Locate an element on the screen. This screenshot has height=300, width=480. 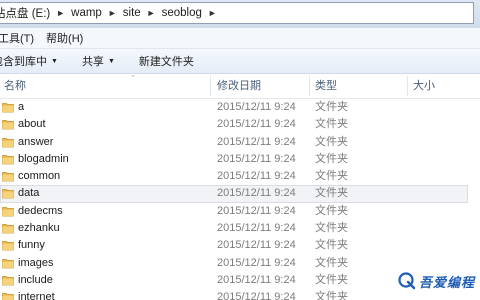
file-name: dedecms is located at coordinates (40, 210).